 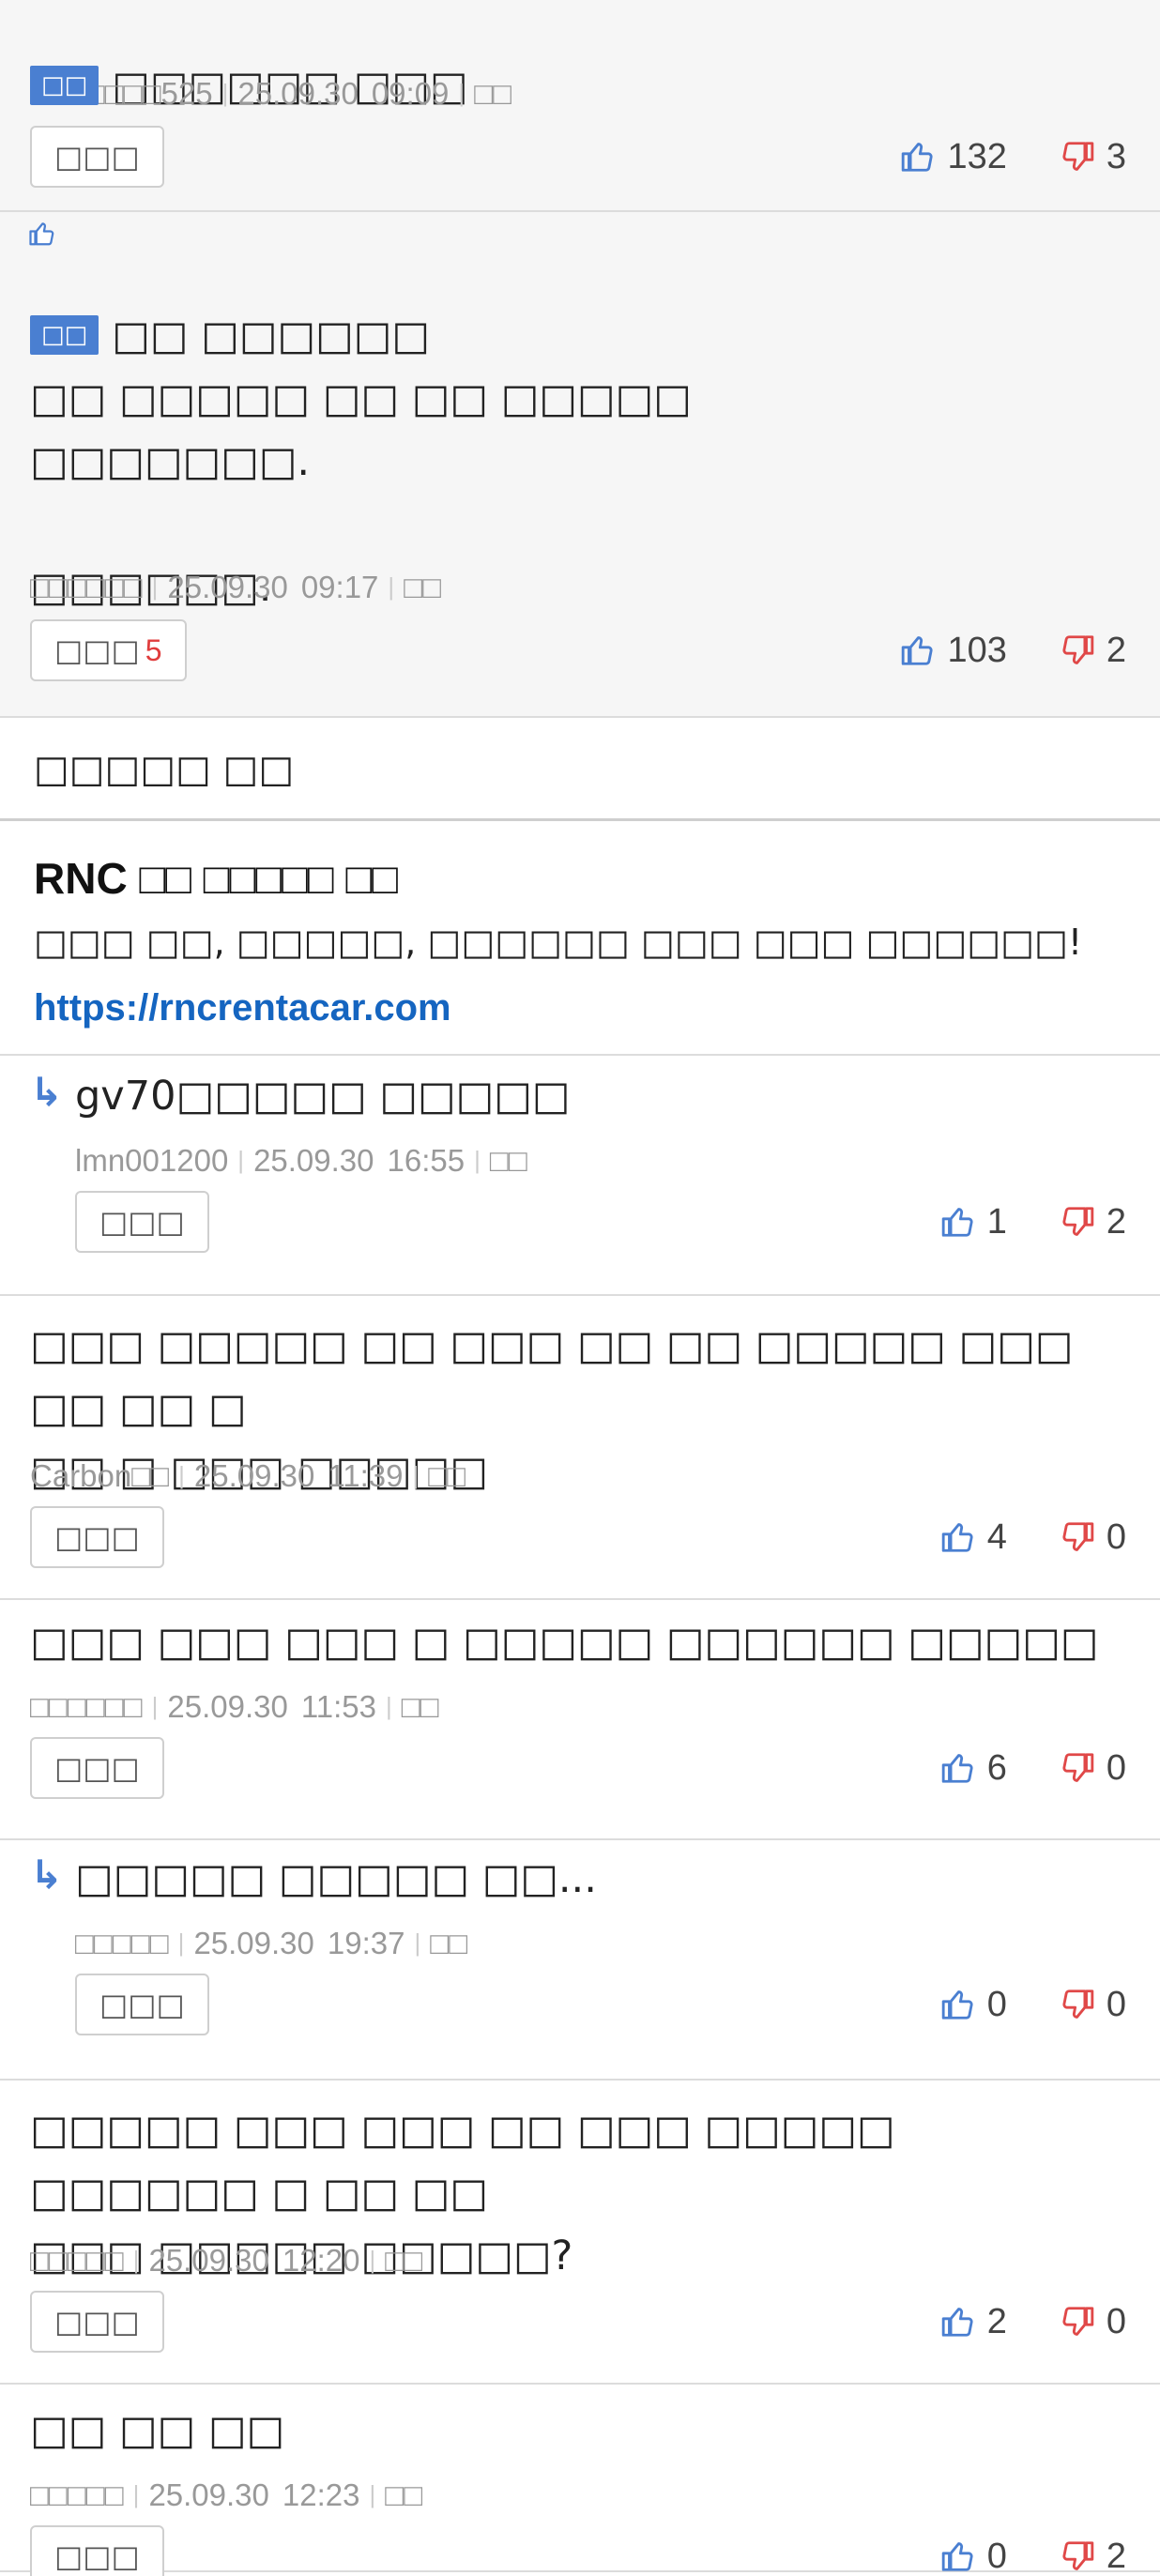 What do you see at coordinates (974, 1222) in the screenshot?
I see `upvote-button: 1` at bounding box center [974, 1222].